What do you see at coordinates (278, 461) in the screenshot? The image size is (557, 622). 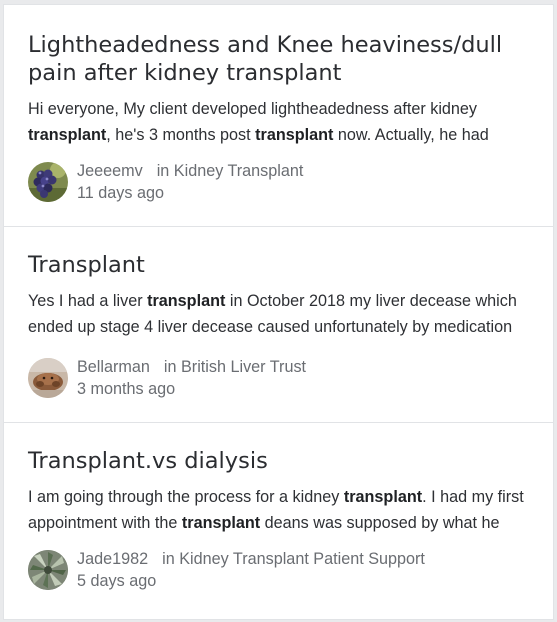 I see `post-title: Transplant.vs dialysis` at bounding box center [278, 461].